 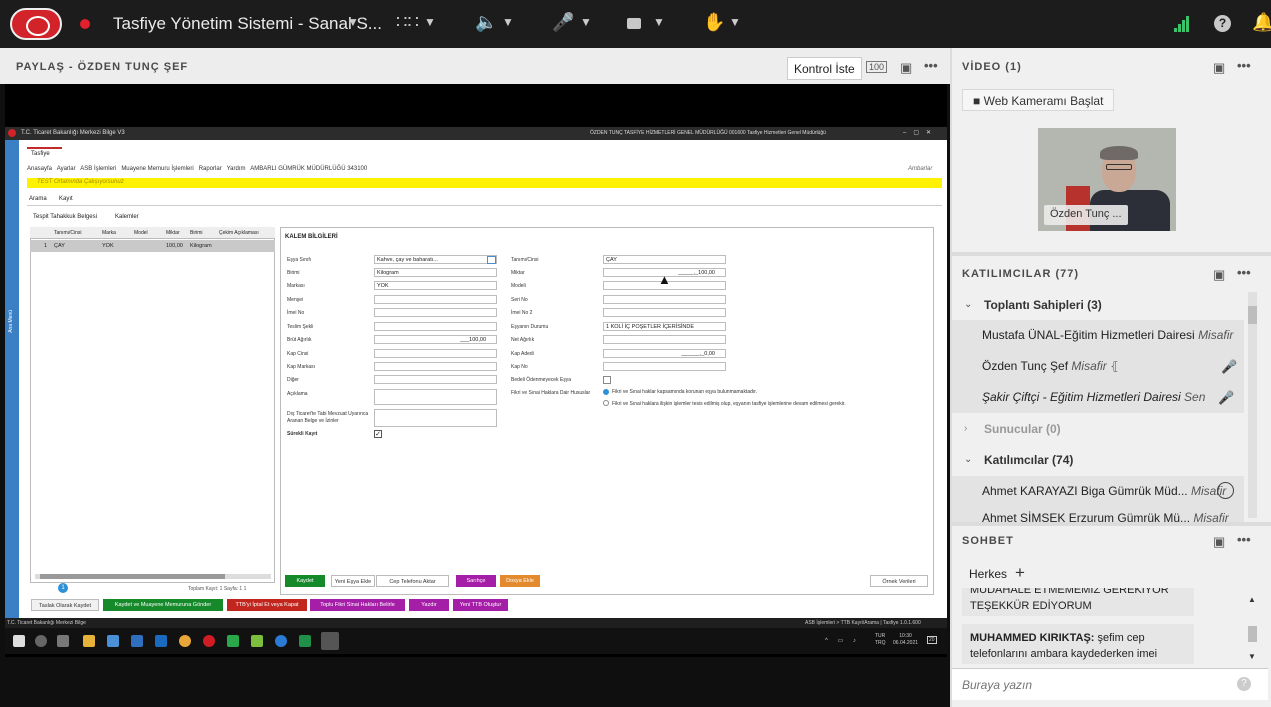 What do you see at coordinates (508, 22) in the screenshot?
I see `speaker-chevron-down-icon: ▼` at bounding box center [508, 22].